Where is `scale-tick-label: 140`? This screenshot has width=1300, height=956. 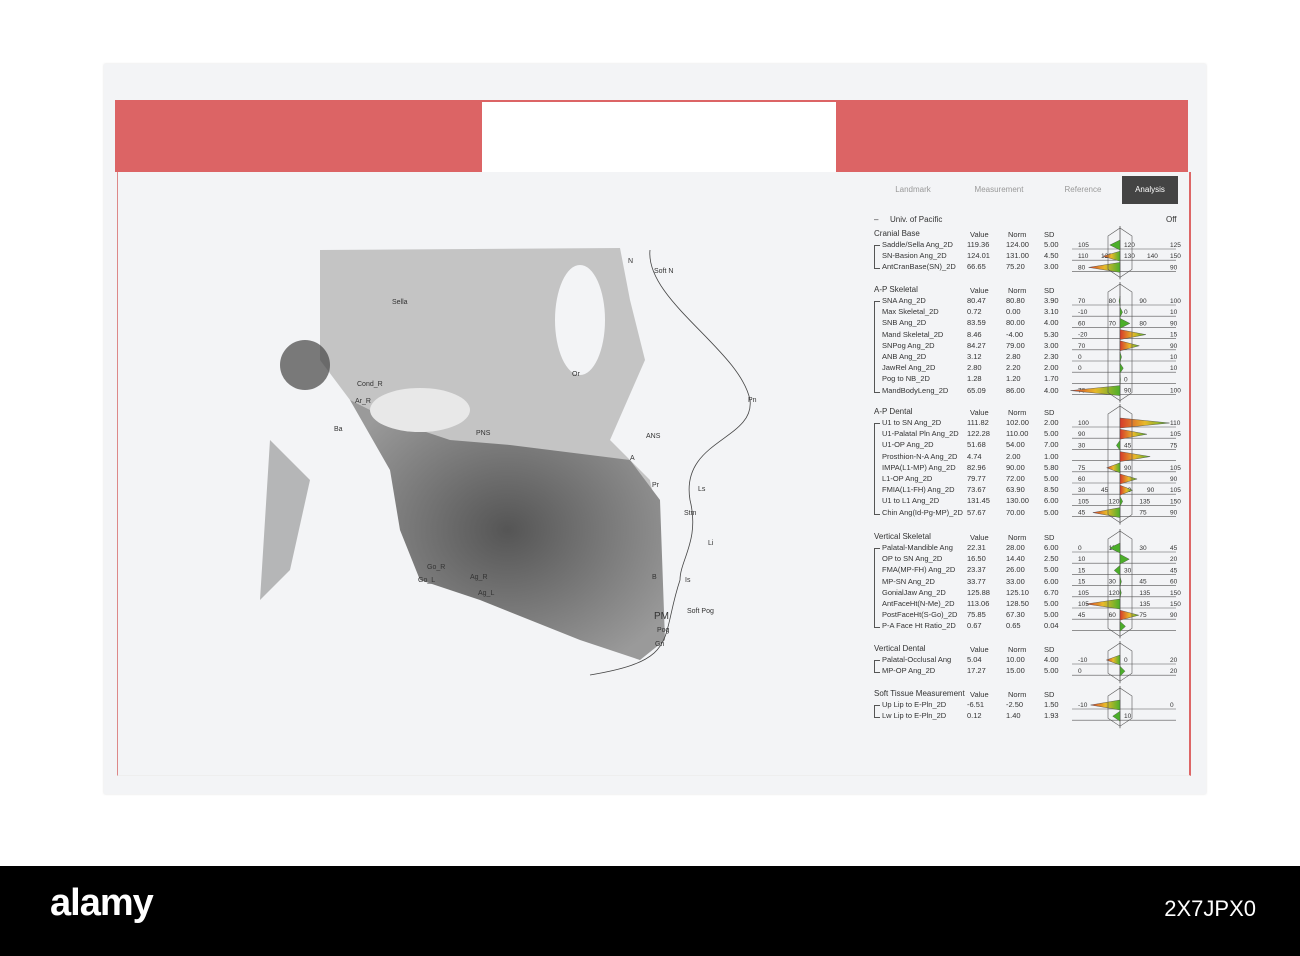 scale-tick-label: 140 is located at coordinates (1152, 256).